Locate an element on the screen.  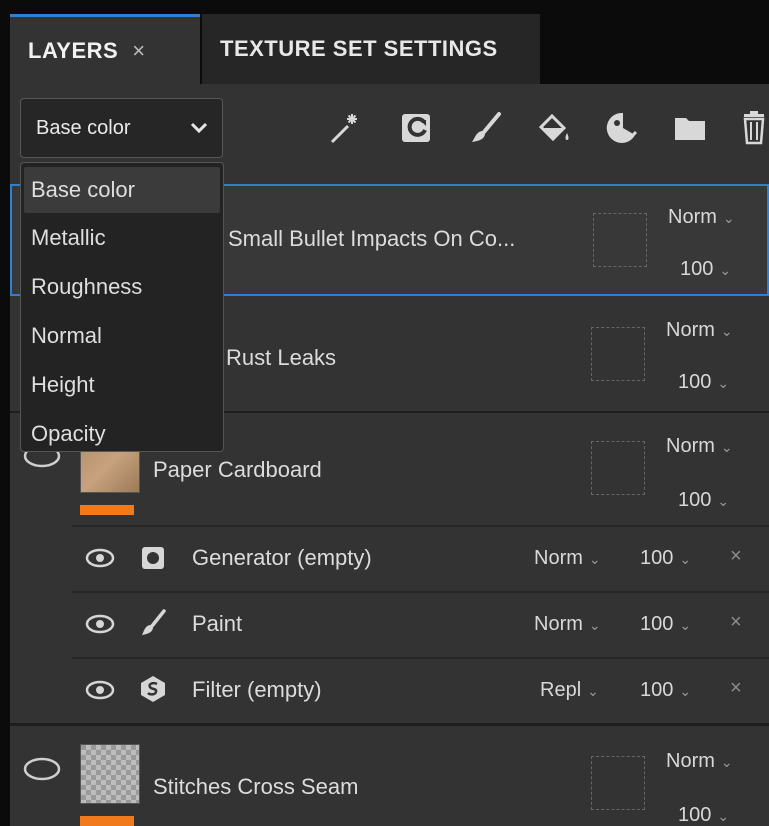
tab-bar: LAYERS × TEXTURE SET SETTINGS is located at coordinates (389, 49).